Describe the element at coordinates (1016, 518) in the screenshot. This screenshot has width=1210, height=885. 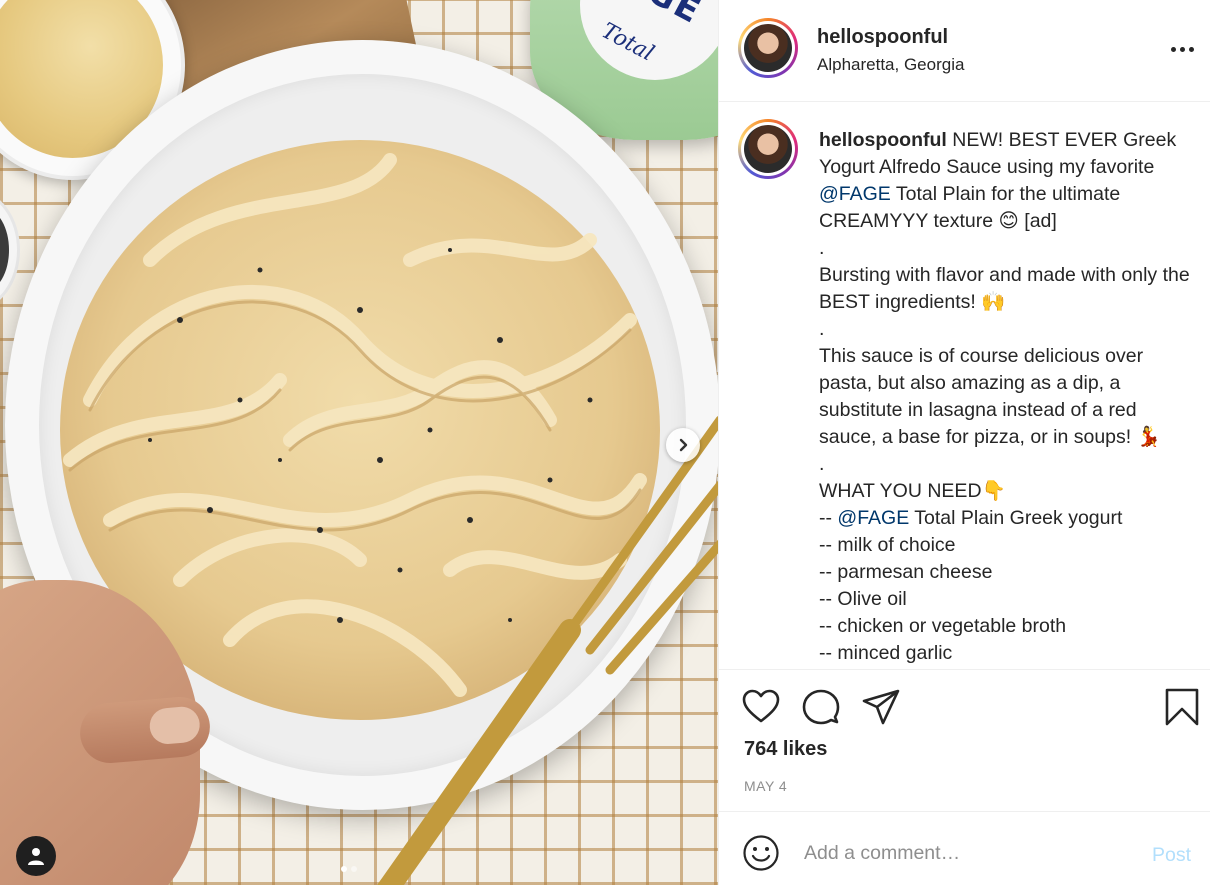
I see `ingredient-text: Total Plain Greek yogurt` at that location.